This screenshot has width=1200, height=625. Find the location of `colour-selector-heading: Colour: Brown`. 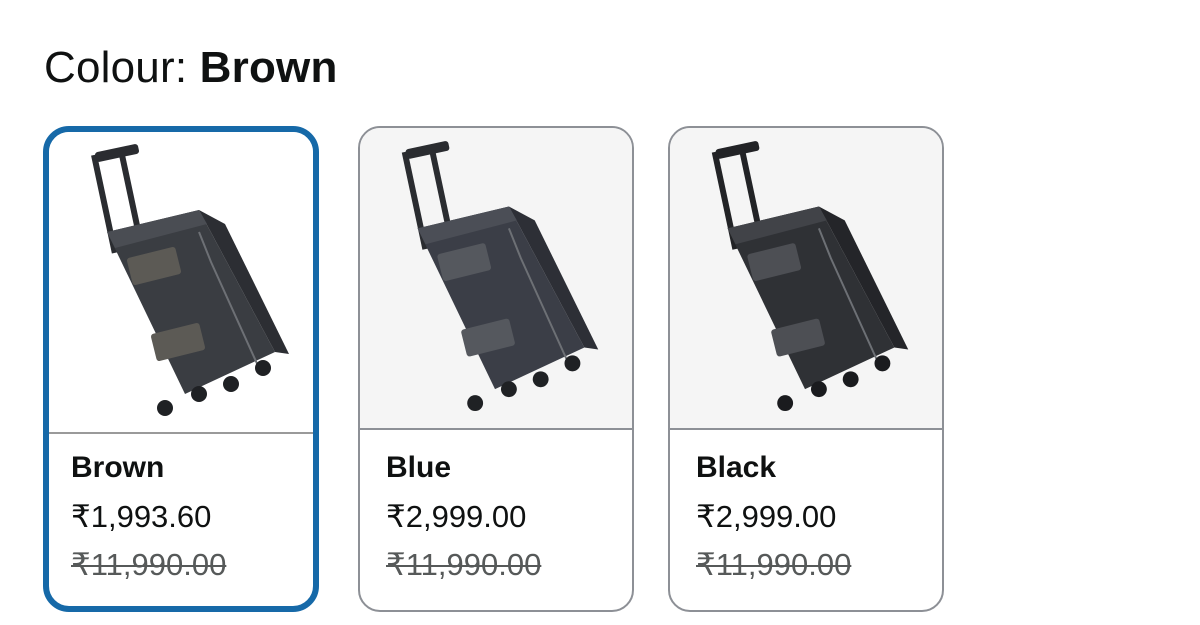

colour-selector-heading: Colour: Brown is located at coordinates (191, 68).